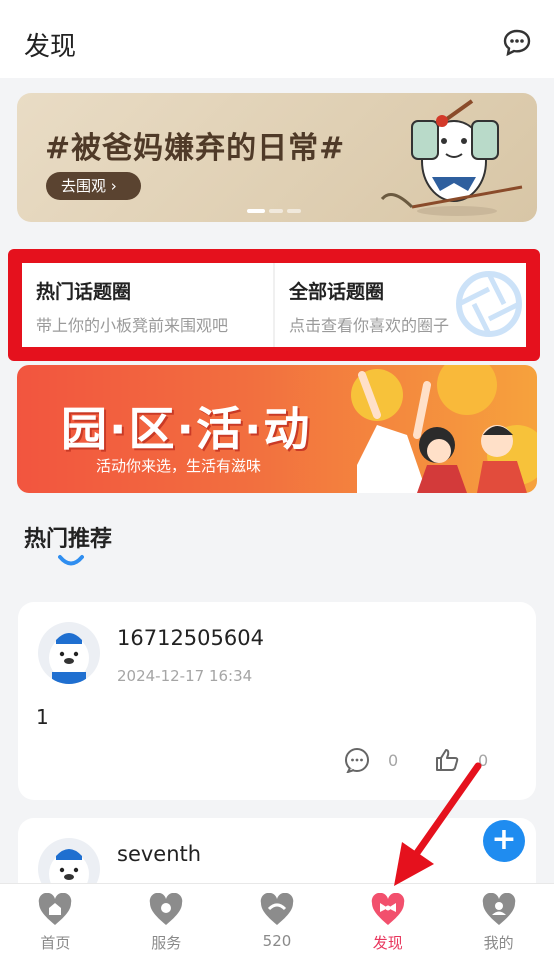 The height and width of the screenshot is (958, 554). What do you see at coordinates (185, 676) in the screenshot?
I see `post-timestamp: 2024-12-17 16:34` at bounding box center [185, 676].